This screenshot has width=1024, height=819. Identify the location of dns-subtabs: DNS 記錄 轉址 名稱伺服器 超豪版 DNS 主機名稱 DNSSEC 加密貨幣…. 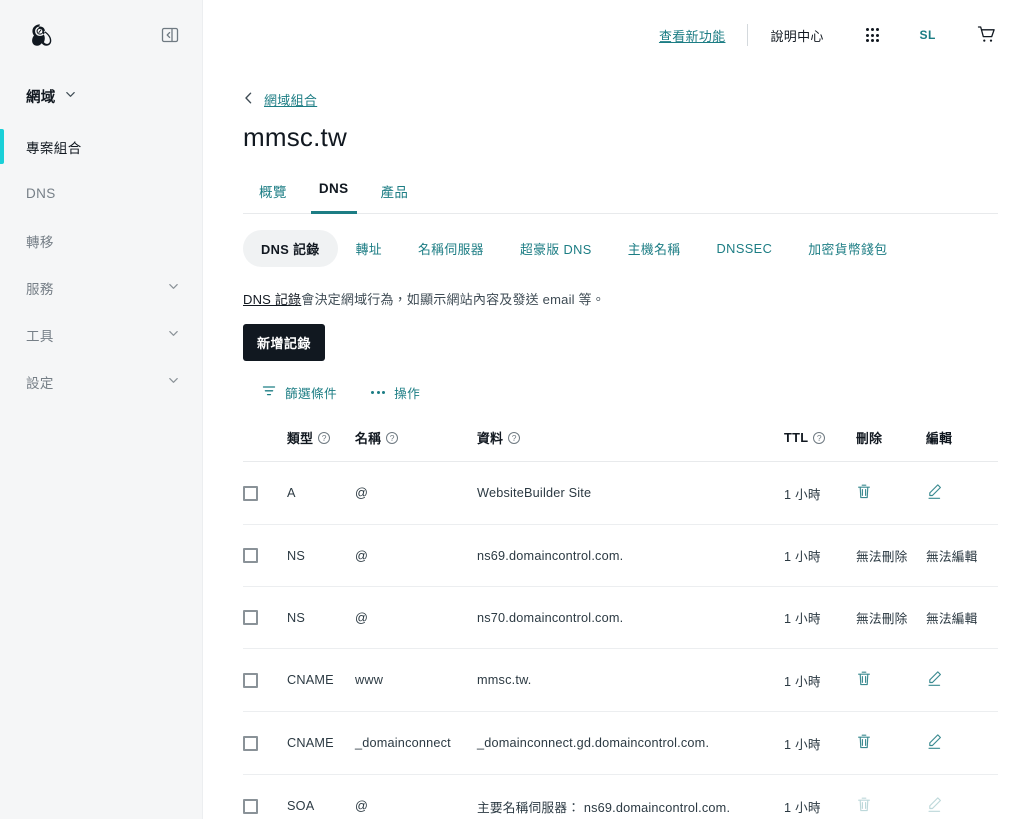
(620, 248).